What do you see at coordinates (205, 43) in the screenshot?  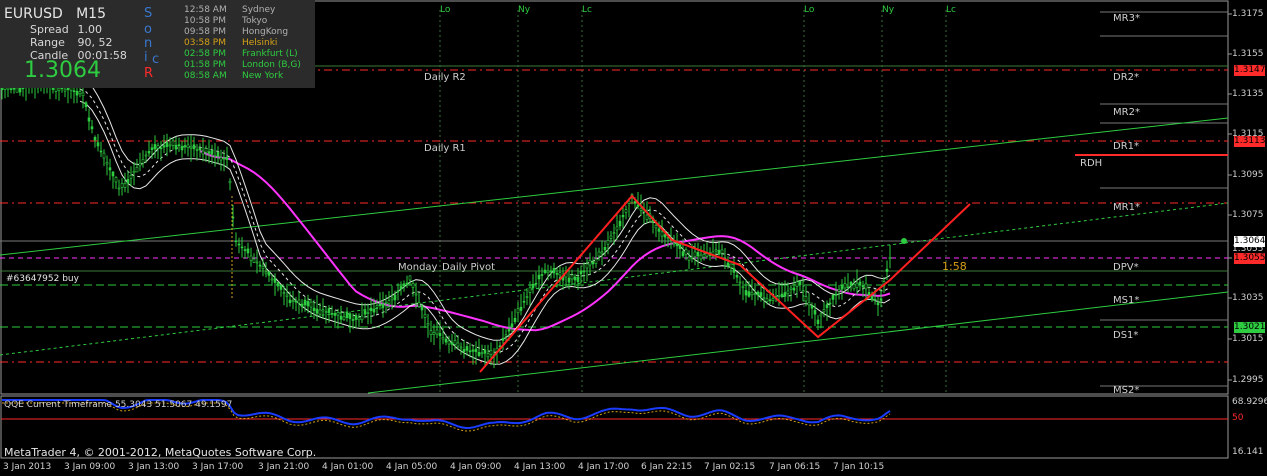 I see `session-time: 03:58 PM` at bounding box center [205, 43].